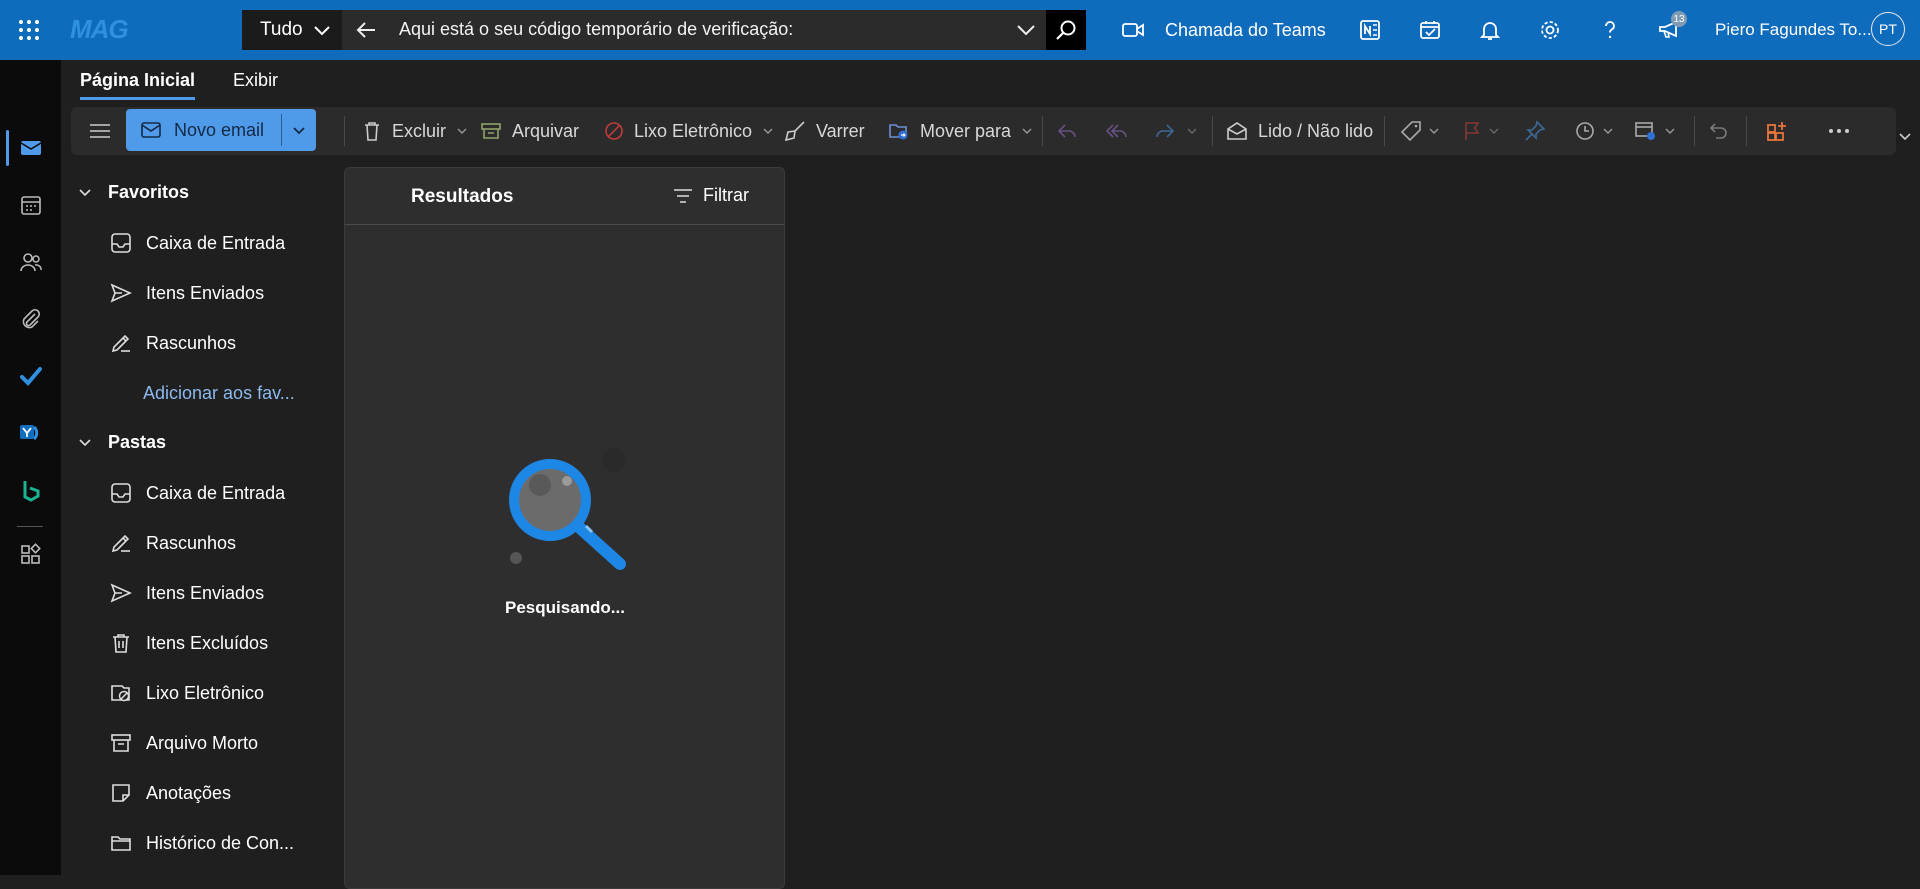 The image size is (1920, 889). I want to click on flag-button, so click(1481, 131).